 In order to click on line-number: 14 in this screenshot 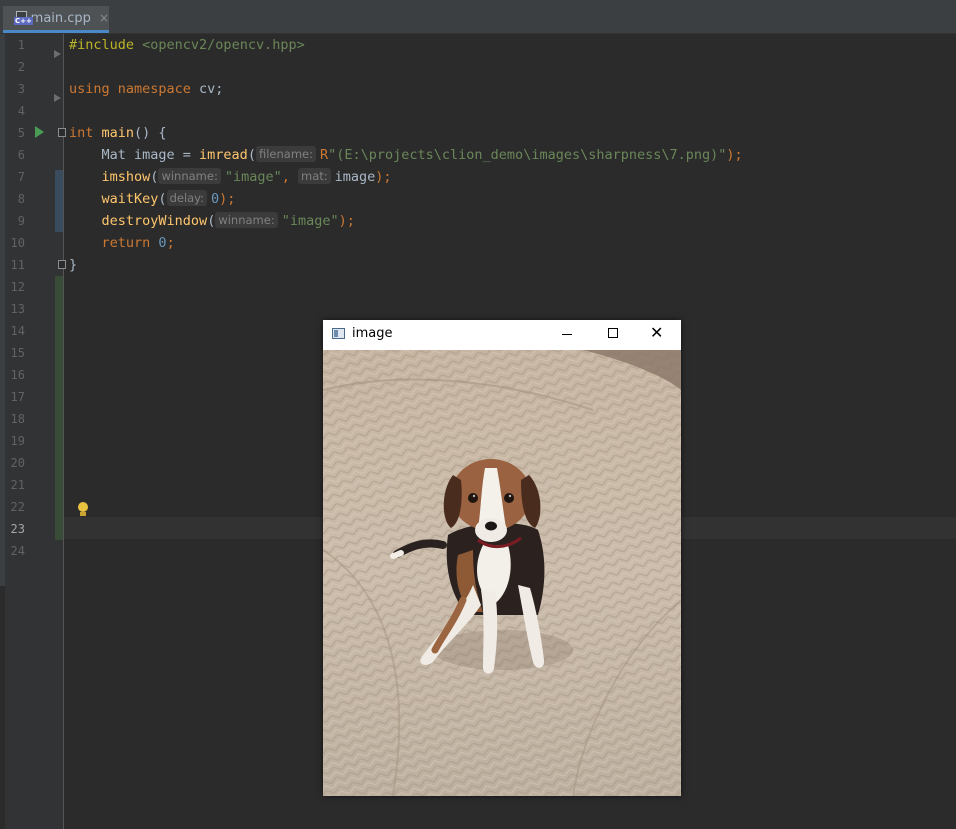, I will do `click(17, 331)`.